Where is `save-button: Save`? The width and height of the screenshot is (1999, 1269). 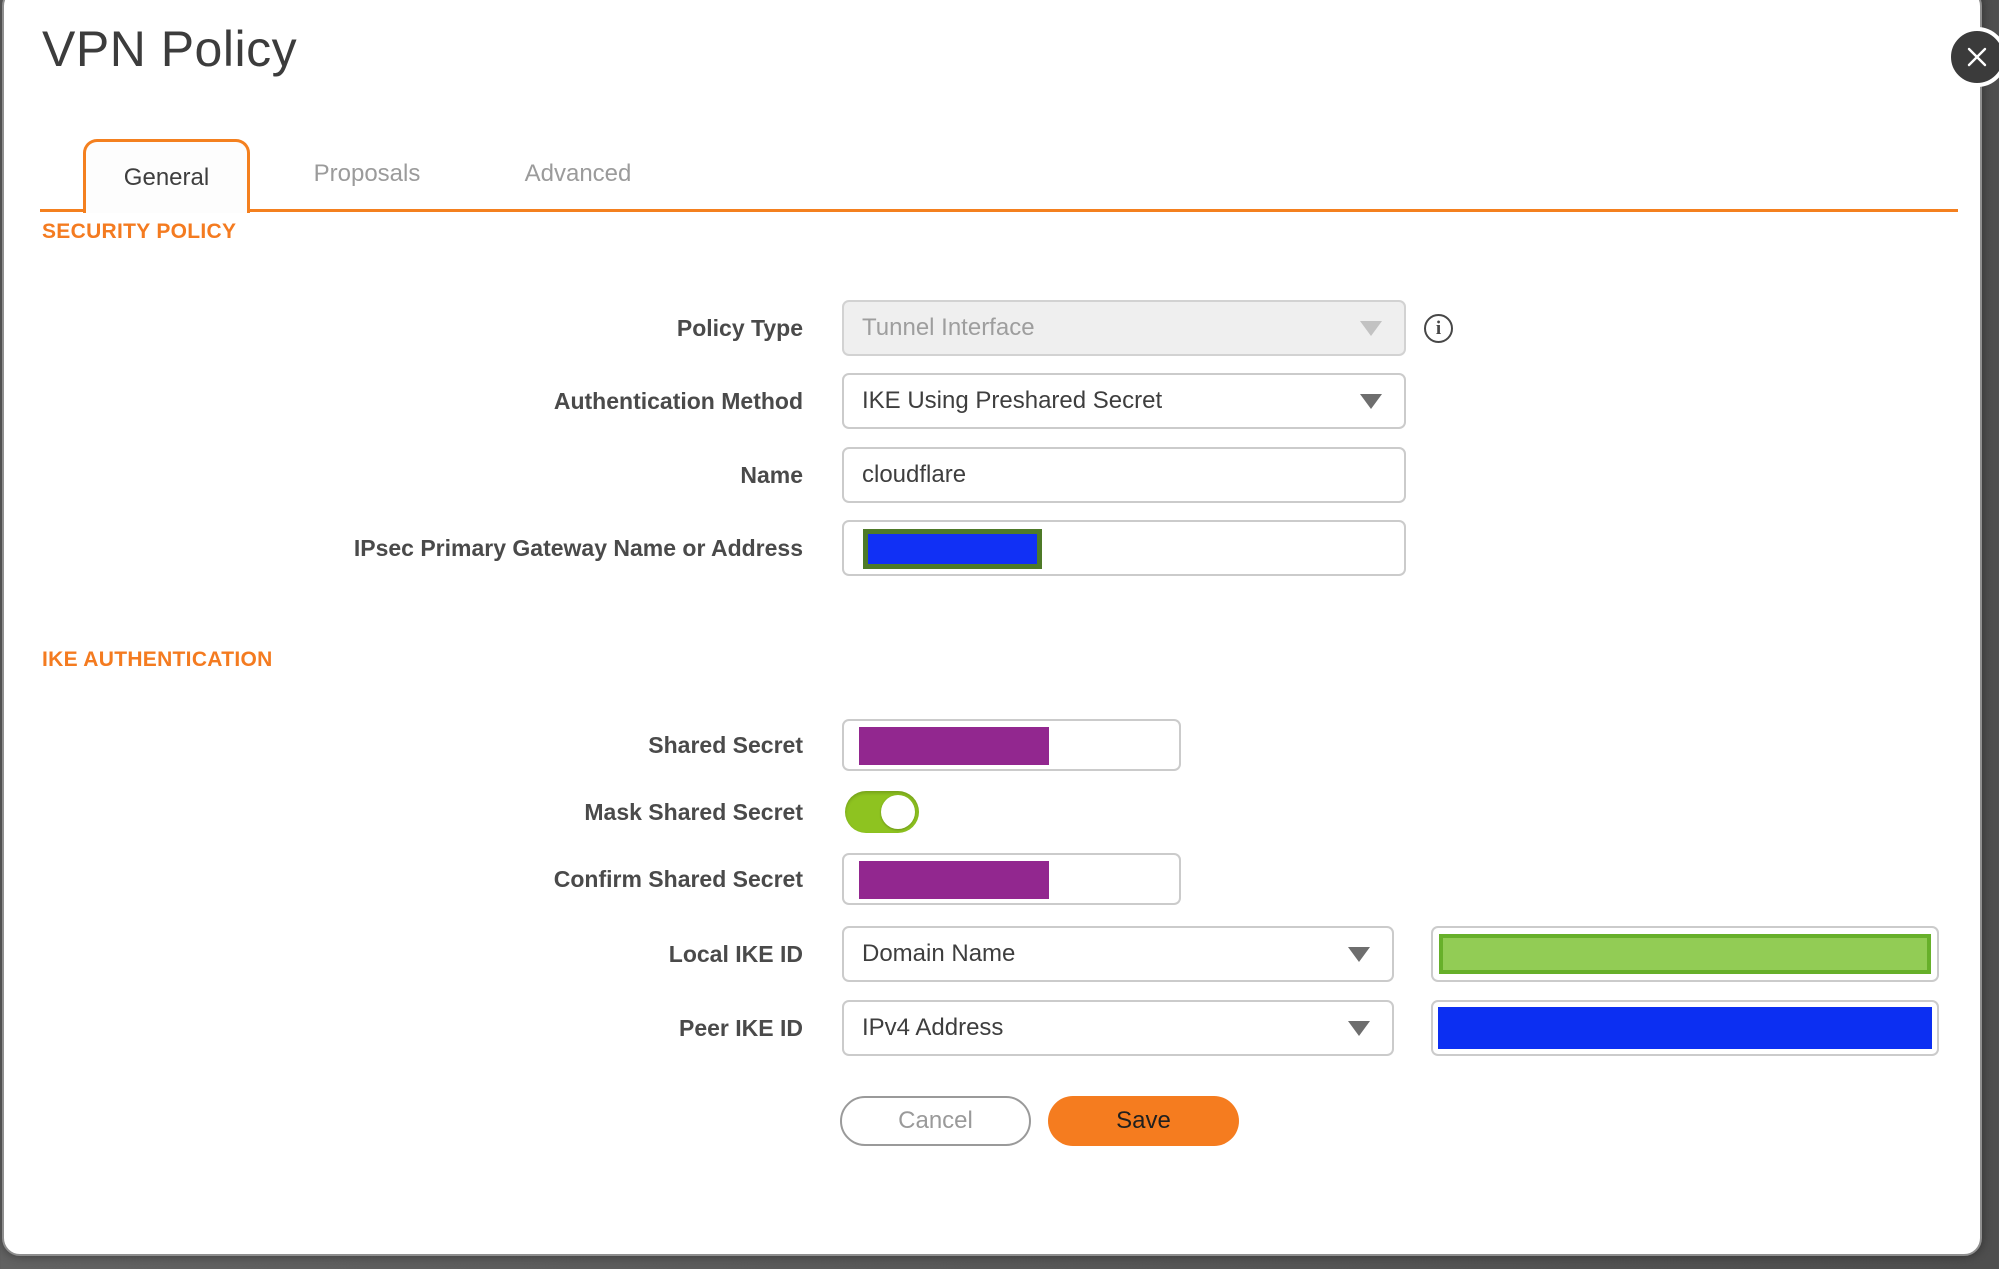
save-button: Save is located at coordinates (1143, 1121).